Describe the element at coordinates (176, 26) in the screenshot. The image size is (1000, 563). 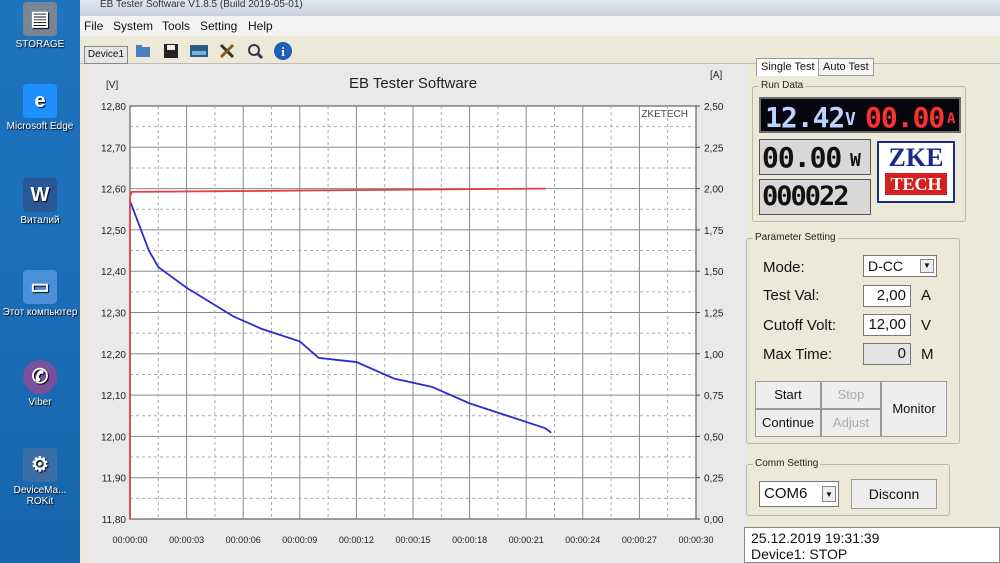
I see `menu-tools: Tools` at that location.